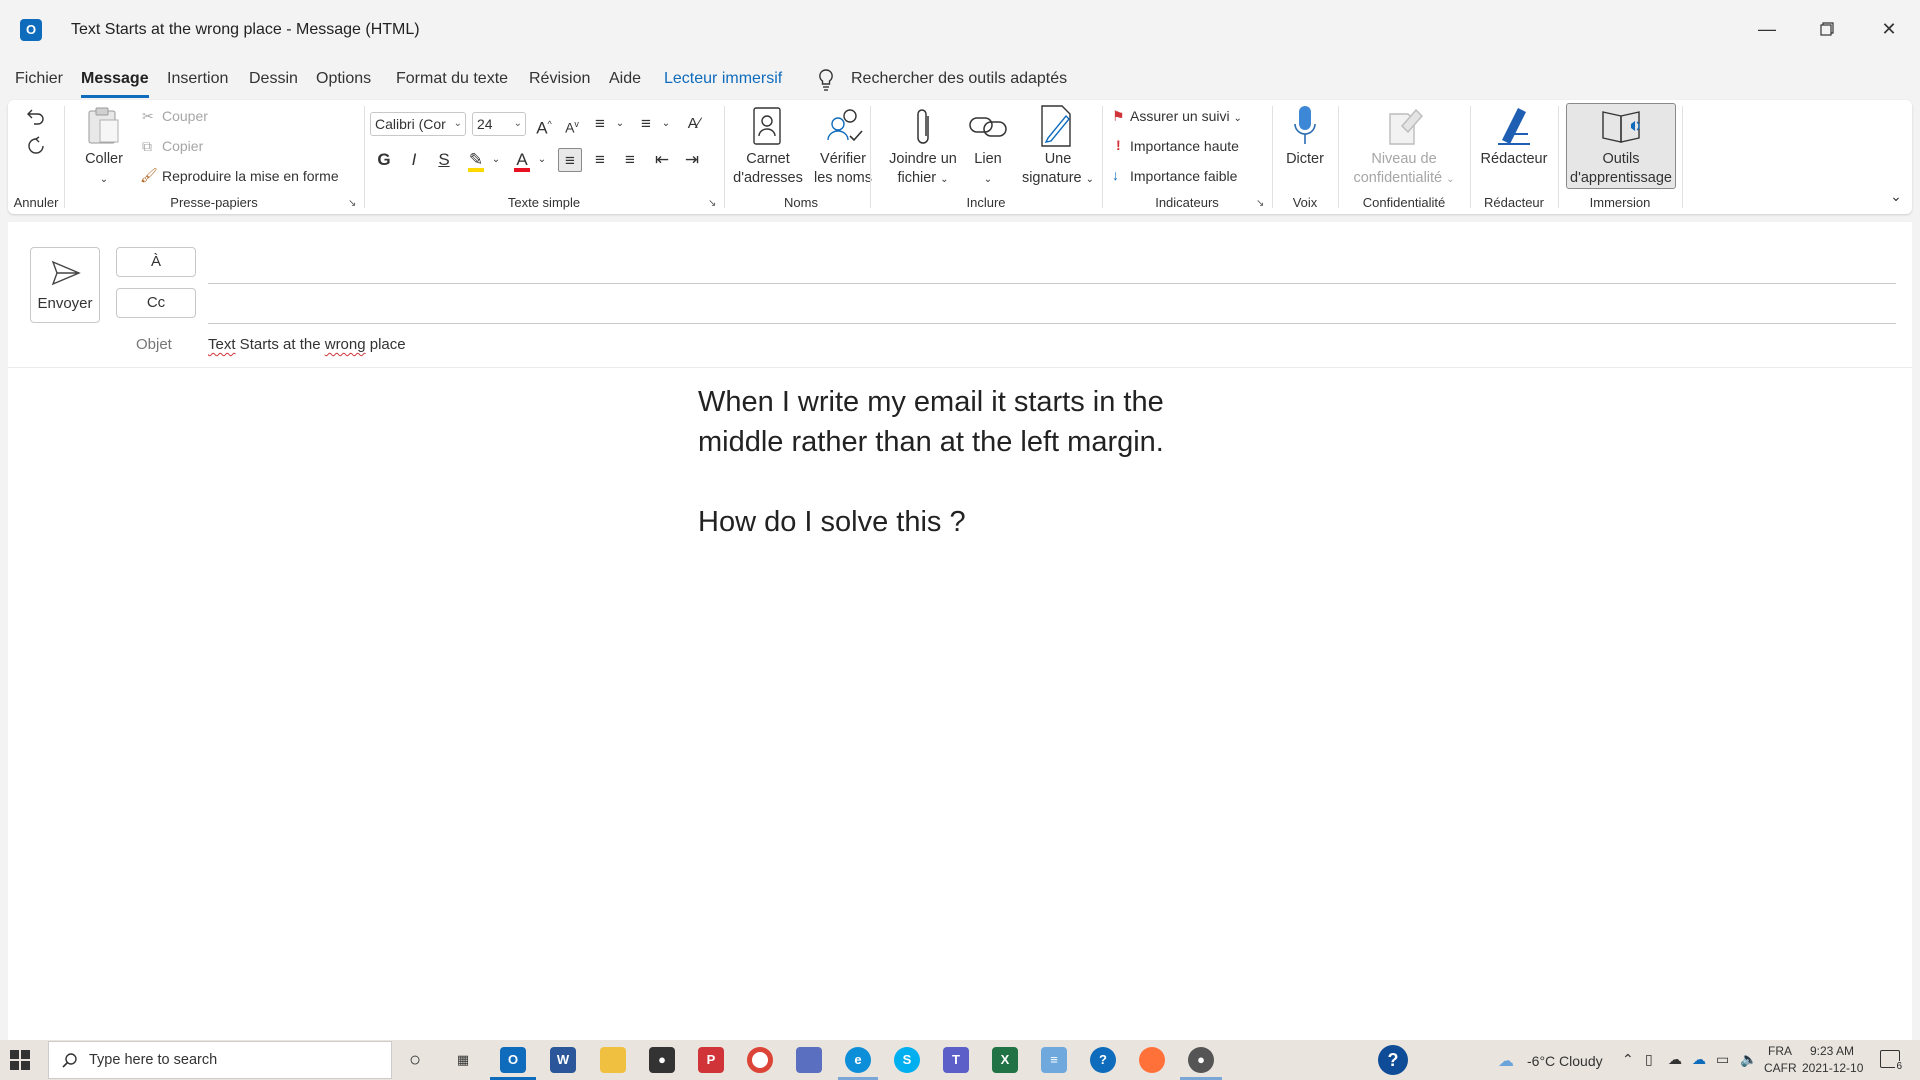 This screenshot has height=1080, width=1920. What do you see at coordinates (988, 169) in the screenshot?
I see `lien-button: Lien ⌄` at bounding box center [988, 169].